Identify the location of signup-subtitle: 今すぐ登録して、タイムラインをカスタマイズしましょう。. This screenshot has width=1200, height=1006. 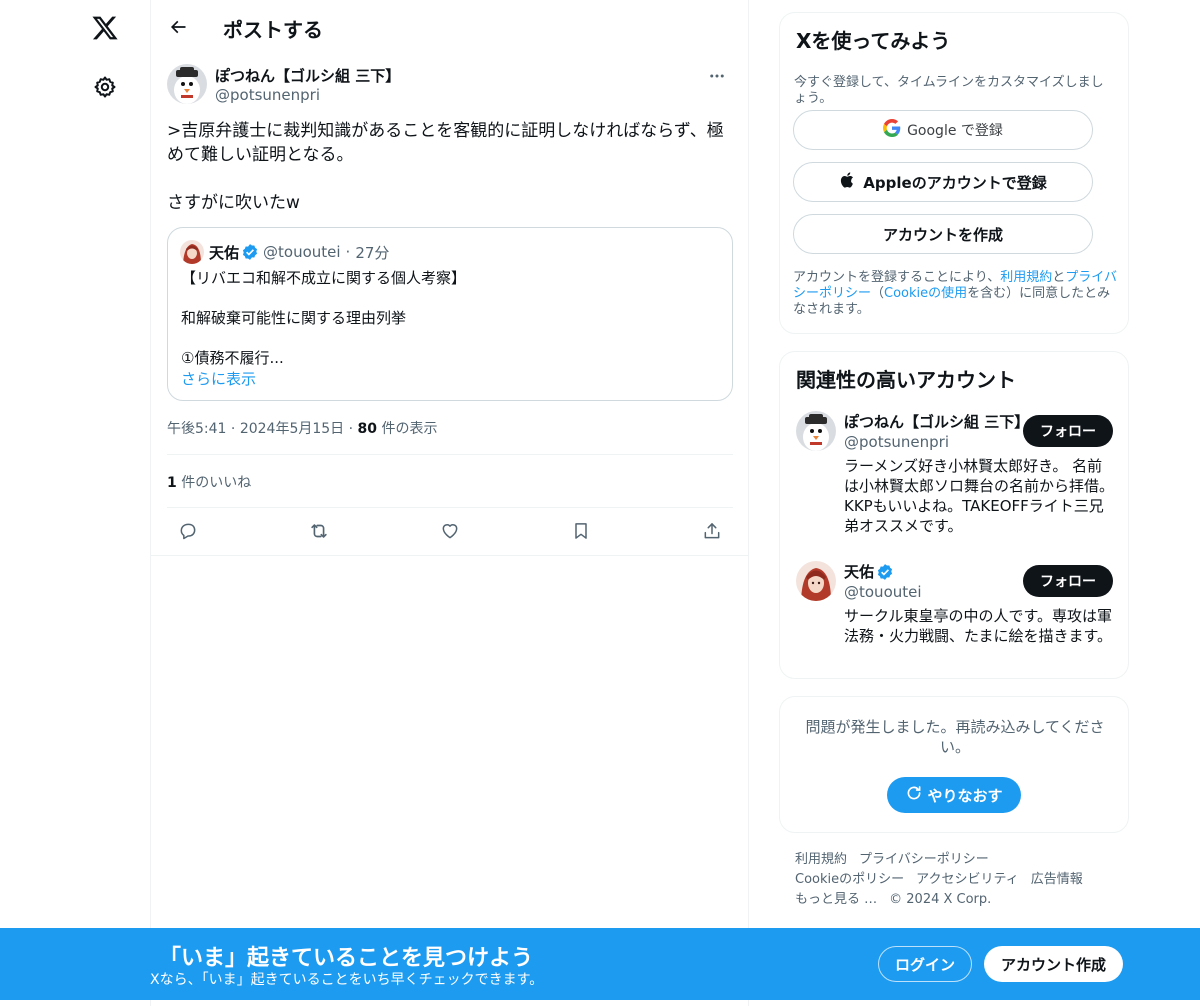
(949, 90).